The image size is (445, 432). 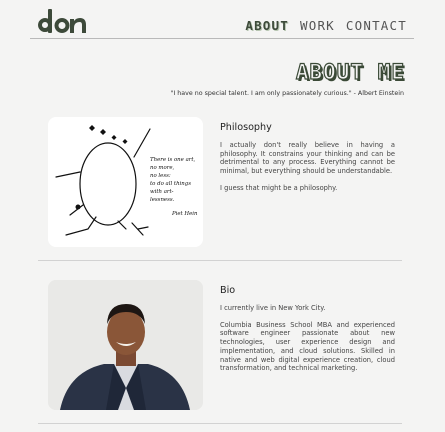 I want to click on sketch-line-2: no more,, so click(x=162, y=168).